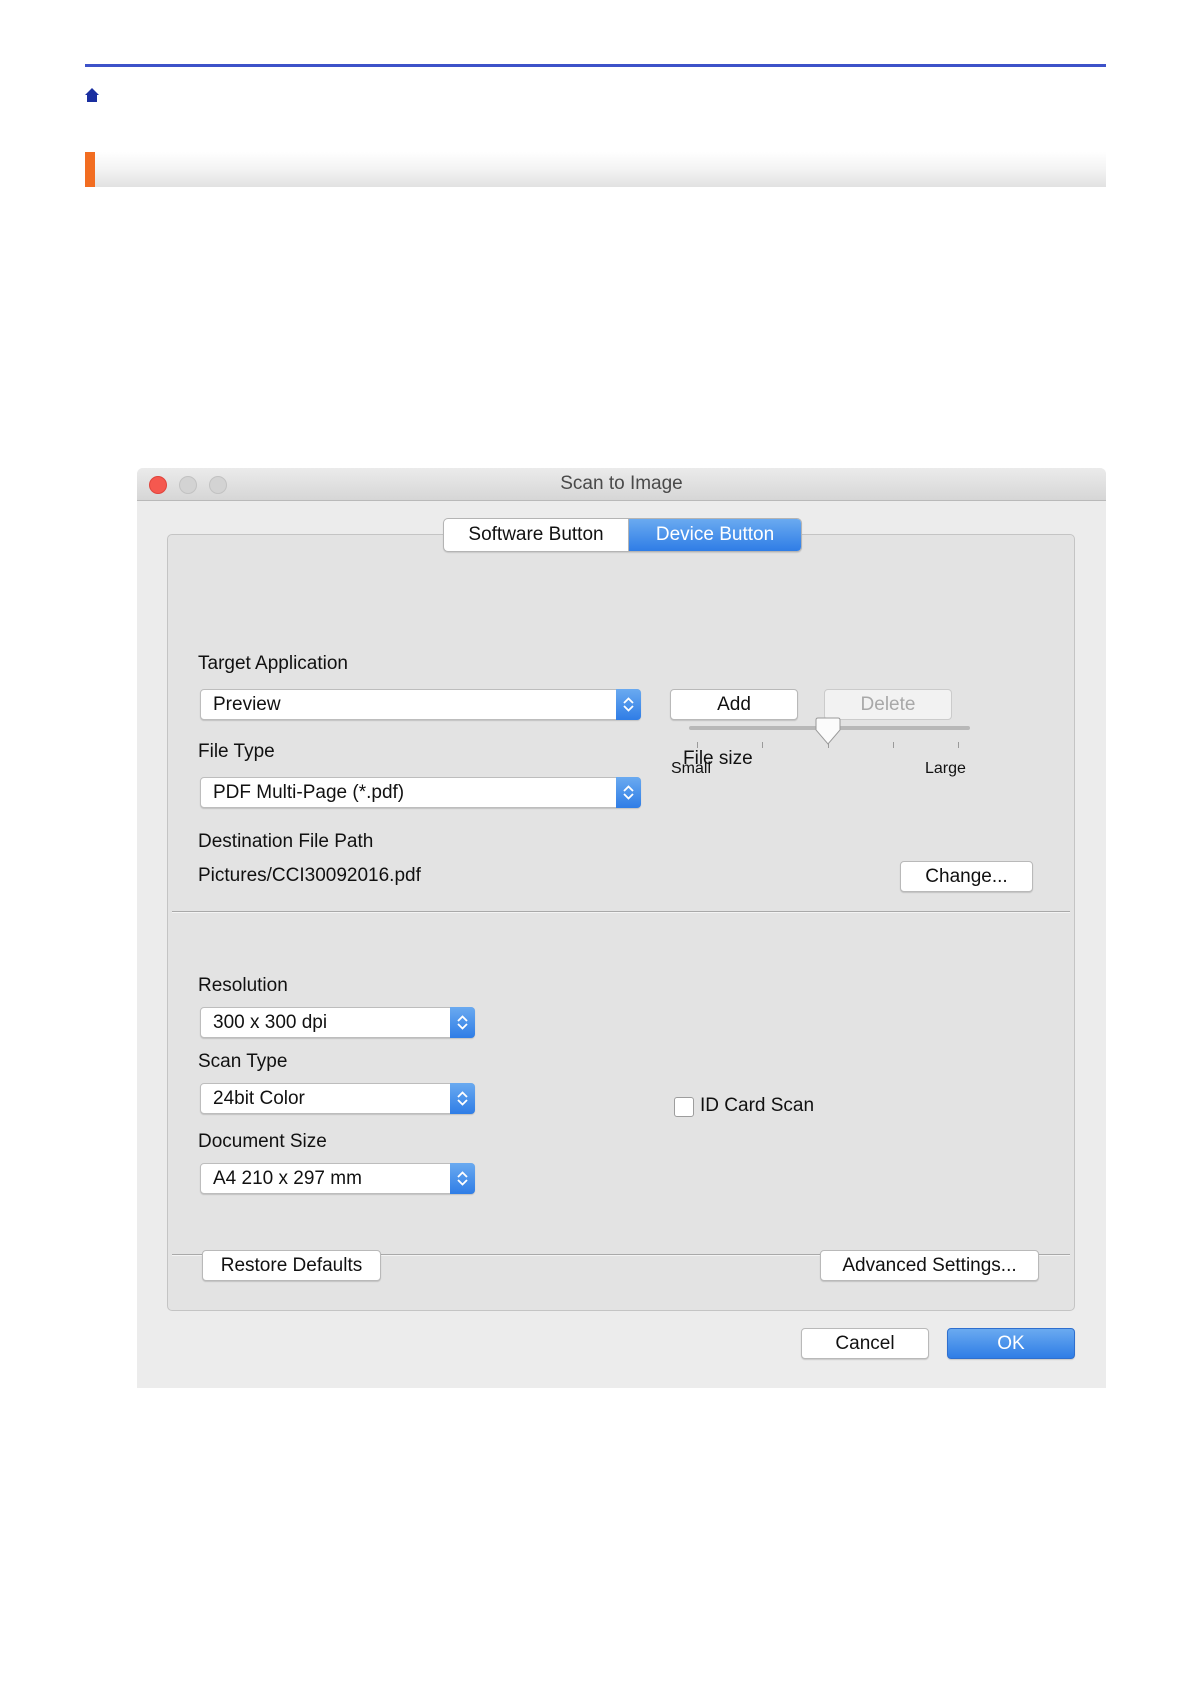 Image resolution: width=1192 pixels, height=1685 pixels. Describe the element at coordinates (684, 1107) in the screenshot. I see `id-card-scan-checkbox` at that location.